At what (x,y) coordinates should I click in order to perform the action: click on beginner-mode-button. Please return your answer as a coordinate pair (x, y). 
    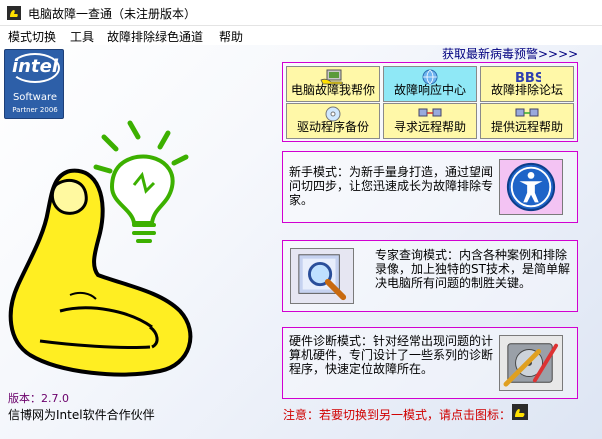
    Looking at the image, I should click on (531, 187).